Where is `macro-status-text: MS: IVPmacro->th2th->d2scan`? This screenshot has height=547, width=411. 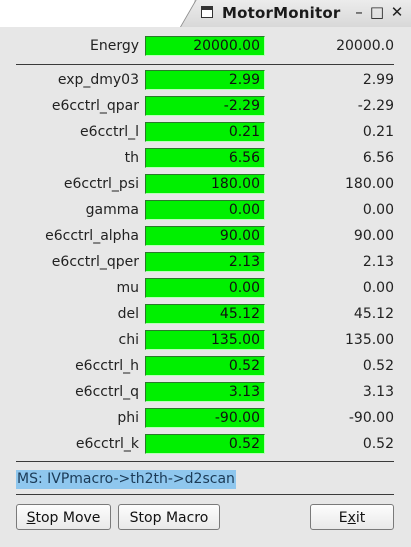 macro-status-text: MS: IVPmacro->th2th->d2scan is located at coordinates (126, 479).